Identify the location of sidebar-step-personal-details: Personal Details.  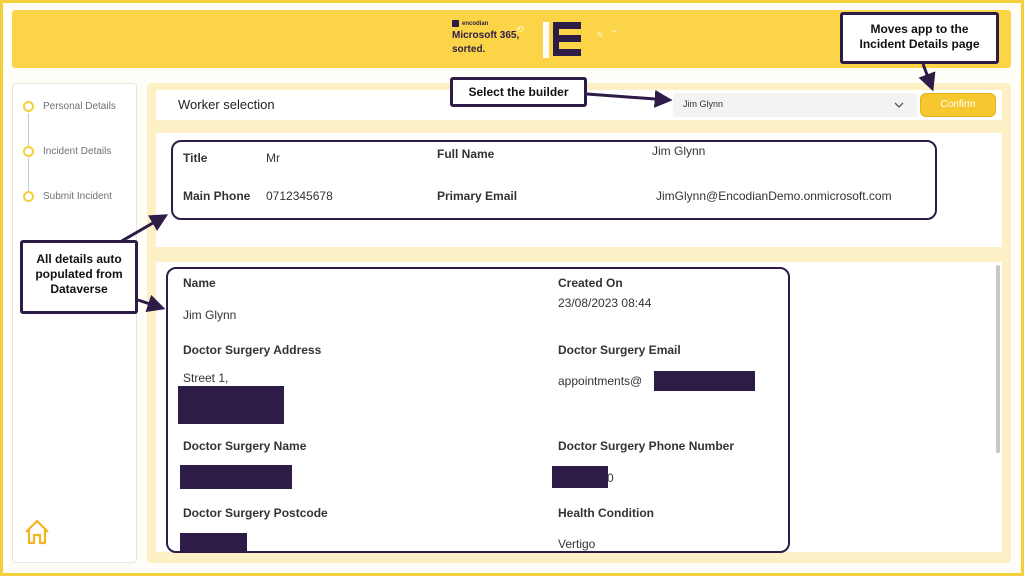
(69, 106).